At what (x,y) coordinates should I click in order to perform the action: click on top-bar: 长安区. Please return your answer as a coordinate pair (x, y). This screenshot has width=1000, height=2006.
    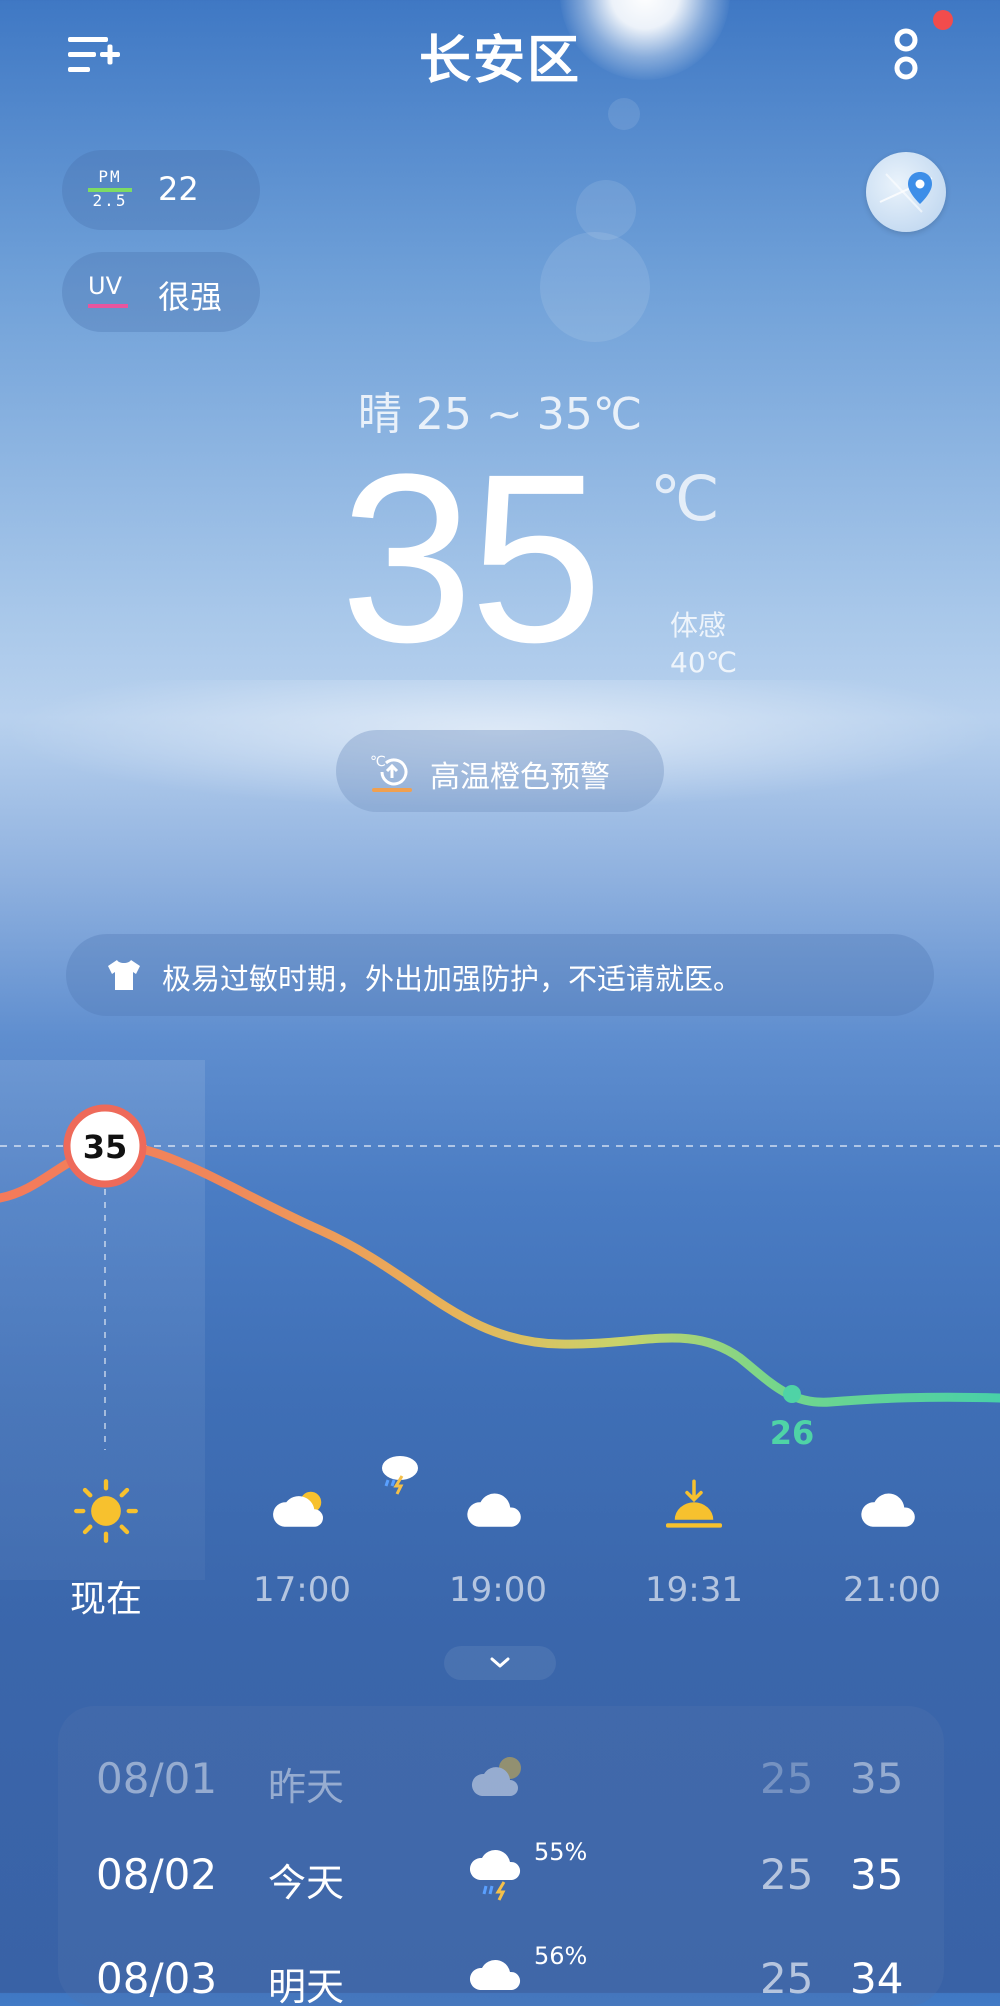
    Looking at the image, I should click on (500, 55).